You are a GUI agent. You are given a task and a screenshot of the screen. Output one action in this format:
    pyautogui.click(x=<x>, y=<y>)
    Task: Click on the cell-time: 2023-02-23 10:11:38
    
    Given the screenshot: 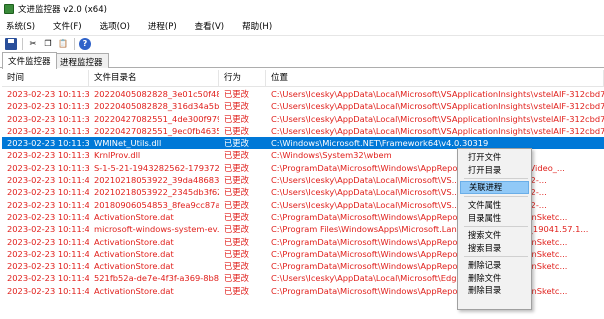 What is the action you would take?
    pyautogui.click(x=48, y=155)
    